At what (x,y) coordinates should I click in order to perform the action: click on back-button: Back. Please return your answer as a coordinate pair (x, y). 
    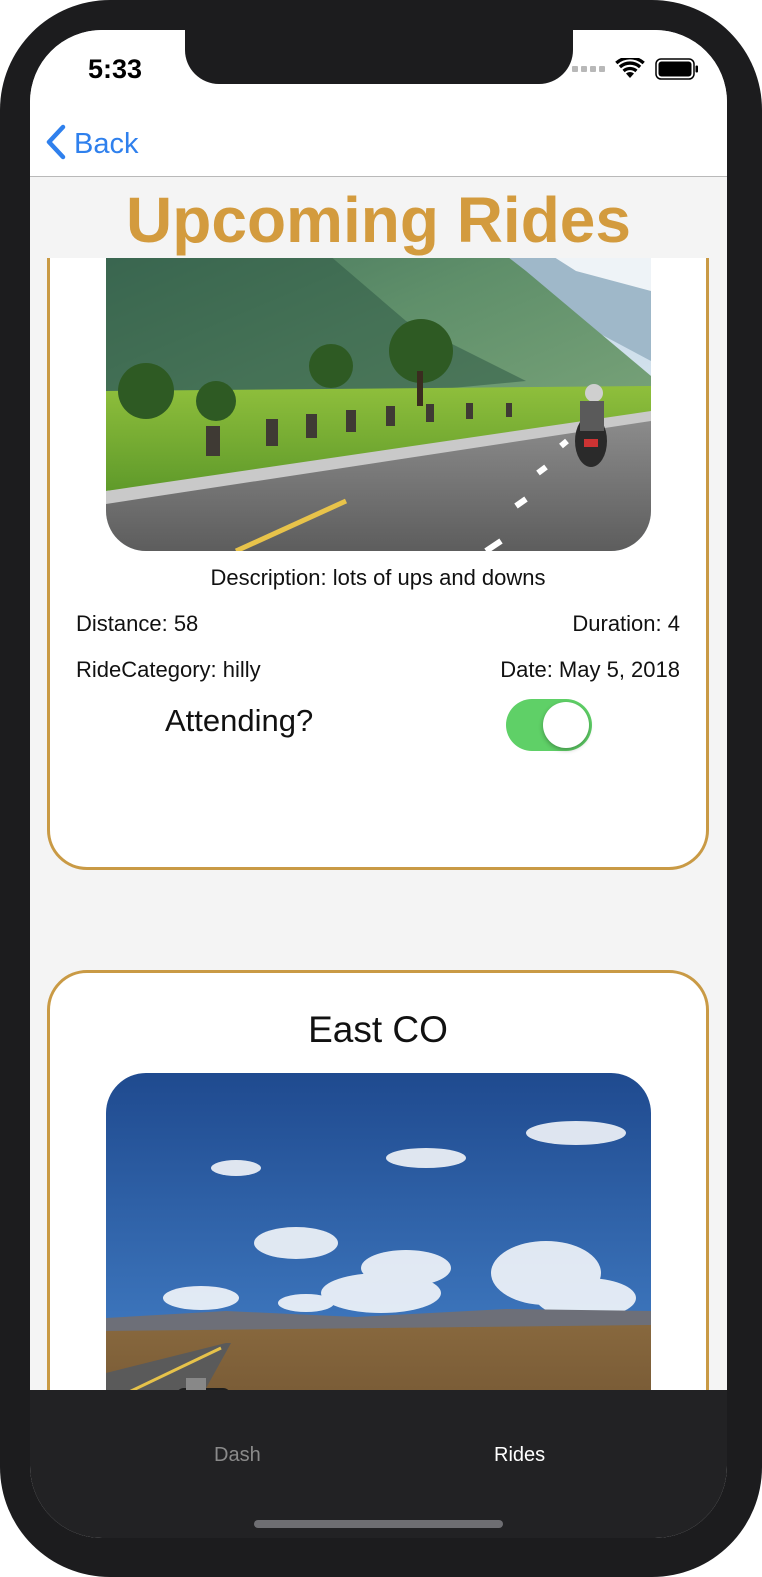
    Looking at the image, I should click on (91, 144).